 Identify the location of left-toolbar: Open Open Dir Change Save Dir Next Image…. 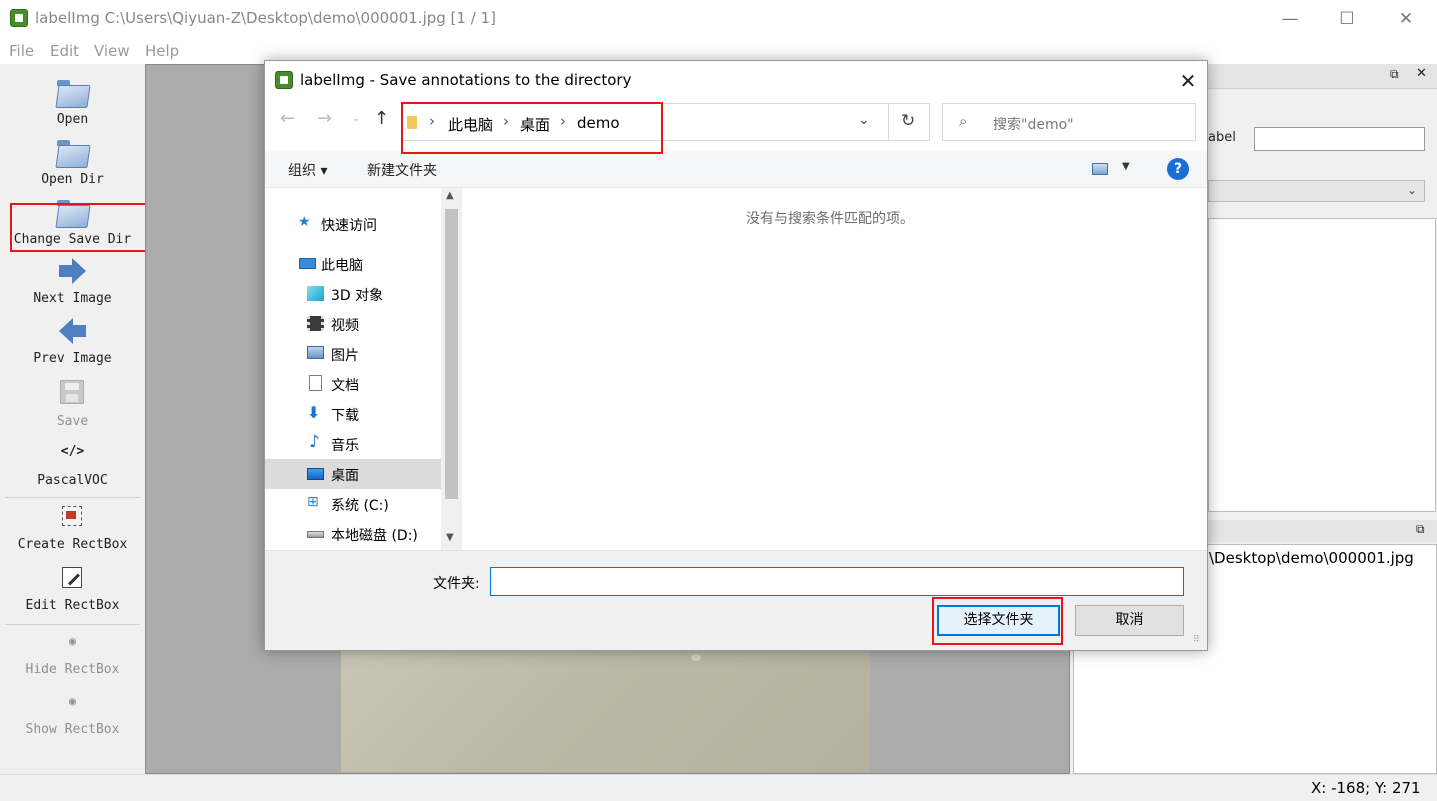
(72, 419).